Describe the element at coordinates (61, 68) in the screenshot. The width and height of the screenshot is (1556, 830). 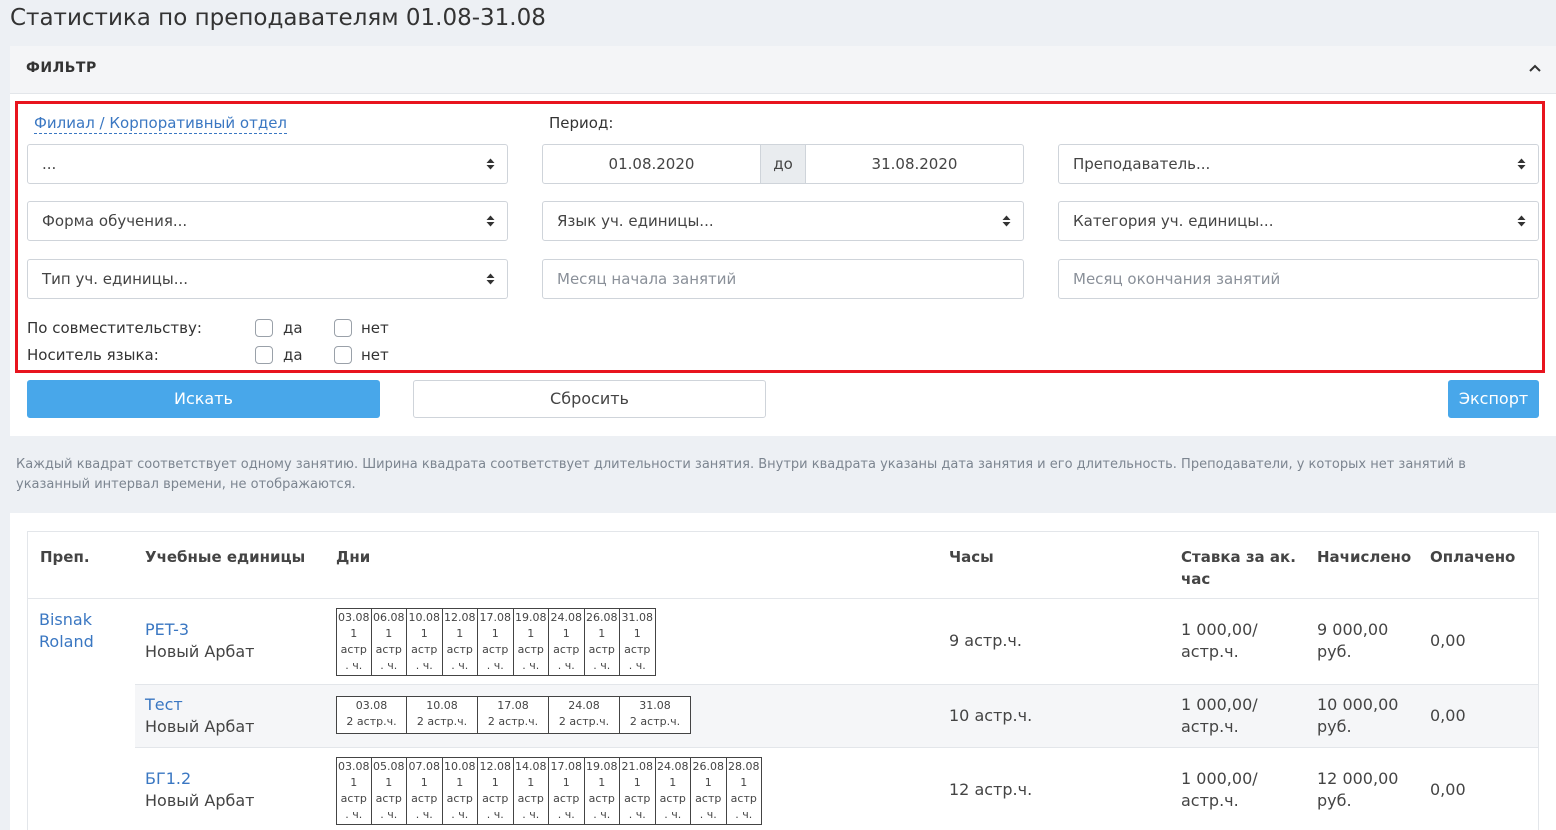
I see `filter-title: ФИЛЬТР` at that location.